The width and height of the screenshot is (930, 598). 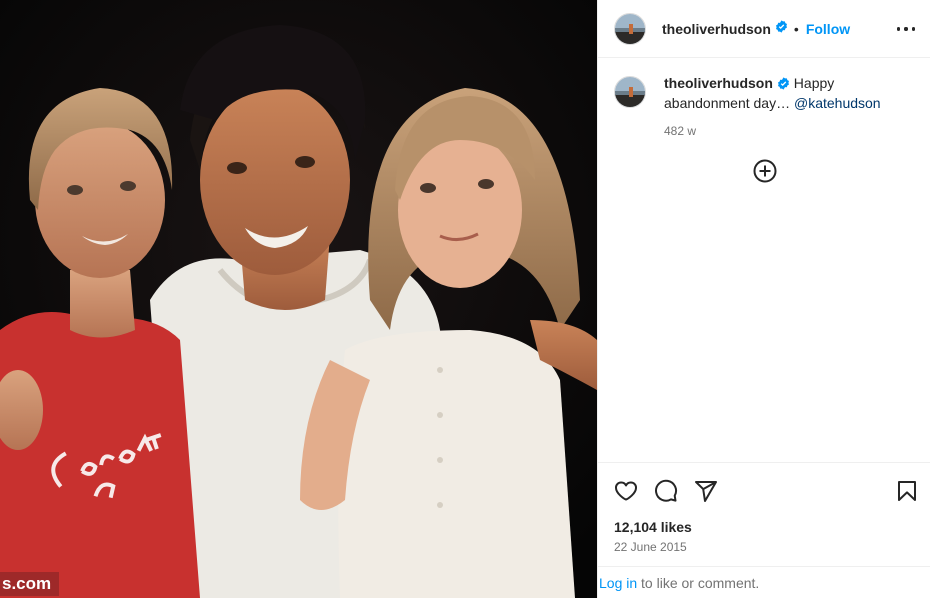 I want to click on caption-username: theoliverhudson, so click(x=718, y=83).